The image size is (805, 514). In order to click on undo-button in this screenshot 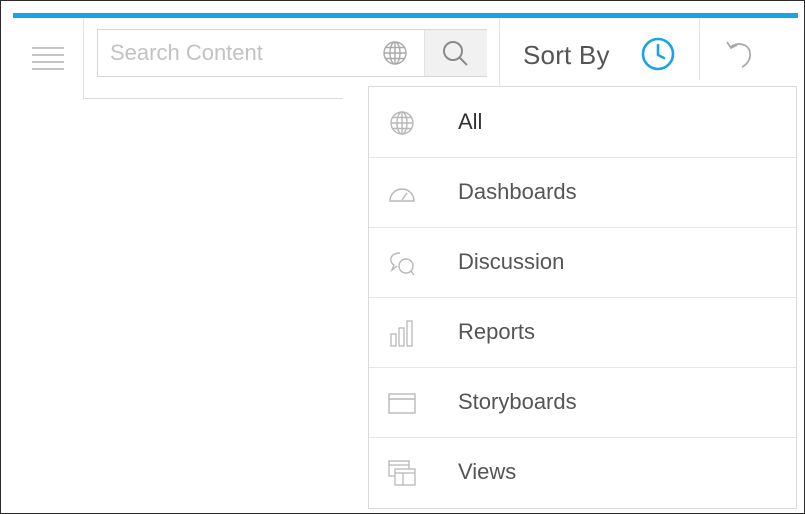, I will do `click(740, 49)`.